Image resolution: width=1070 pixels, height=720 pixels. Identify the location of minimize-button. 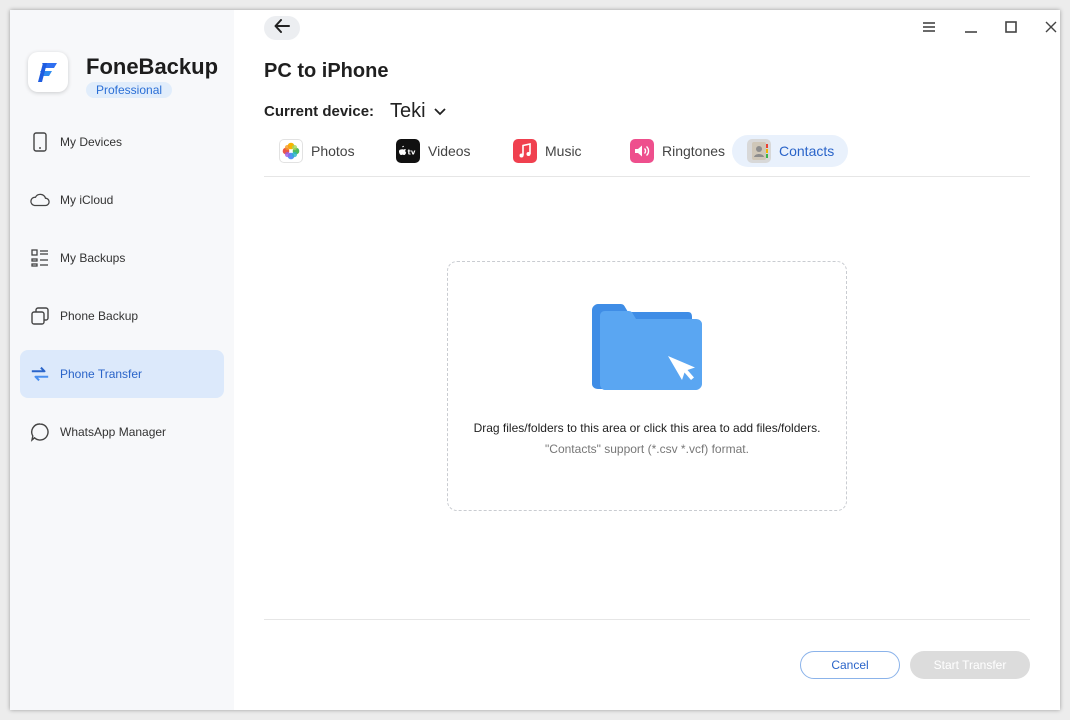
(971, 29).